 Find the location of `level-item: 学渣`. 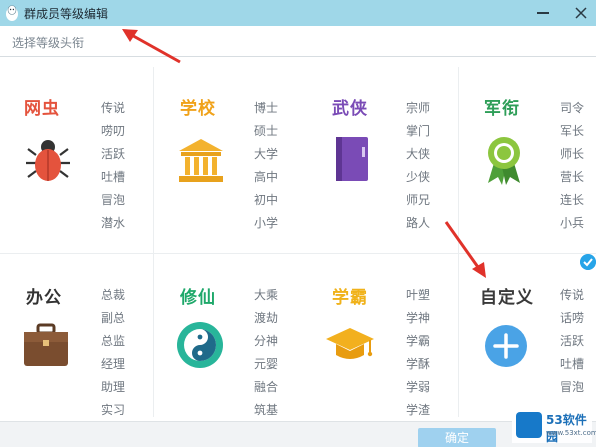

level-item: 学渣 is located at coordinates (418, 410).